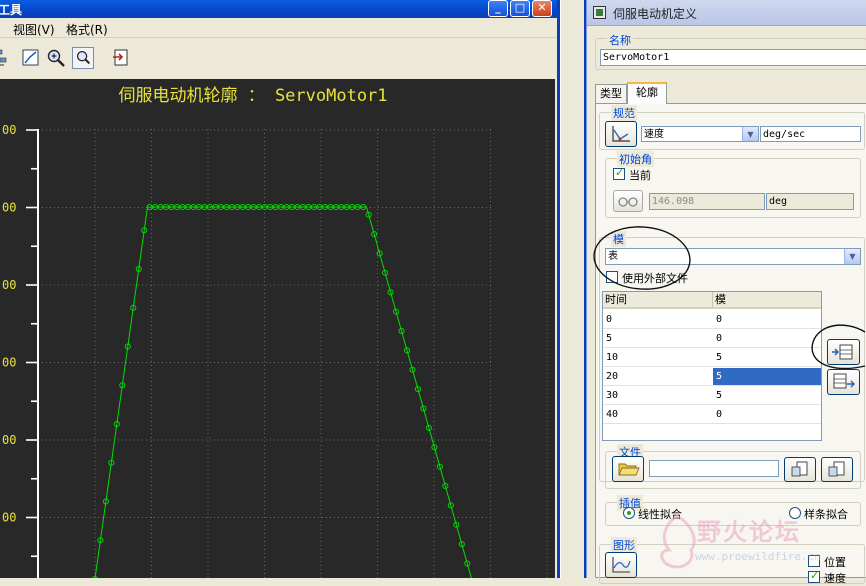  Describe the element at coordinates (618, 239) in the screenshot. I see `magnitude-label: 模` at that location.